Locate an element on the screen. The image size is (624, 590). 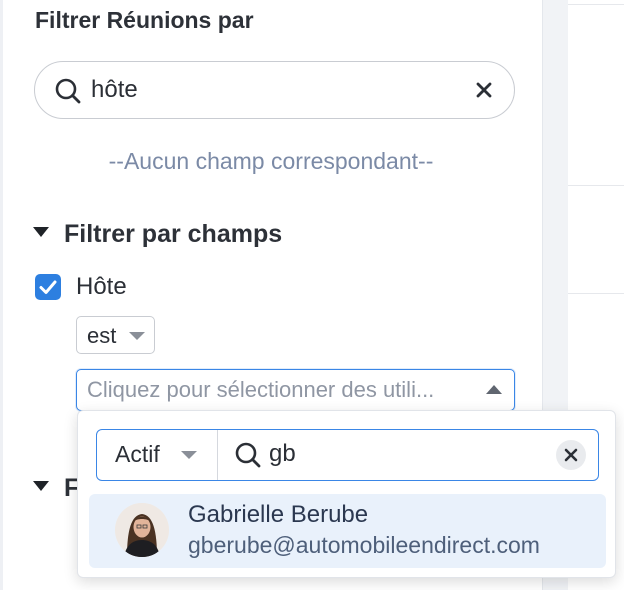
chevron-up-icon is located at coordinates (494, 389).